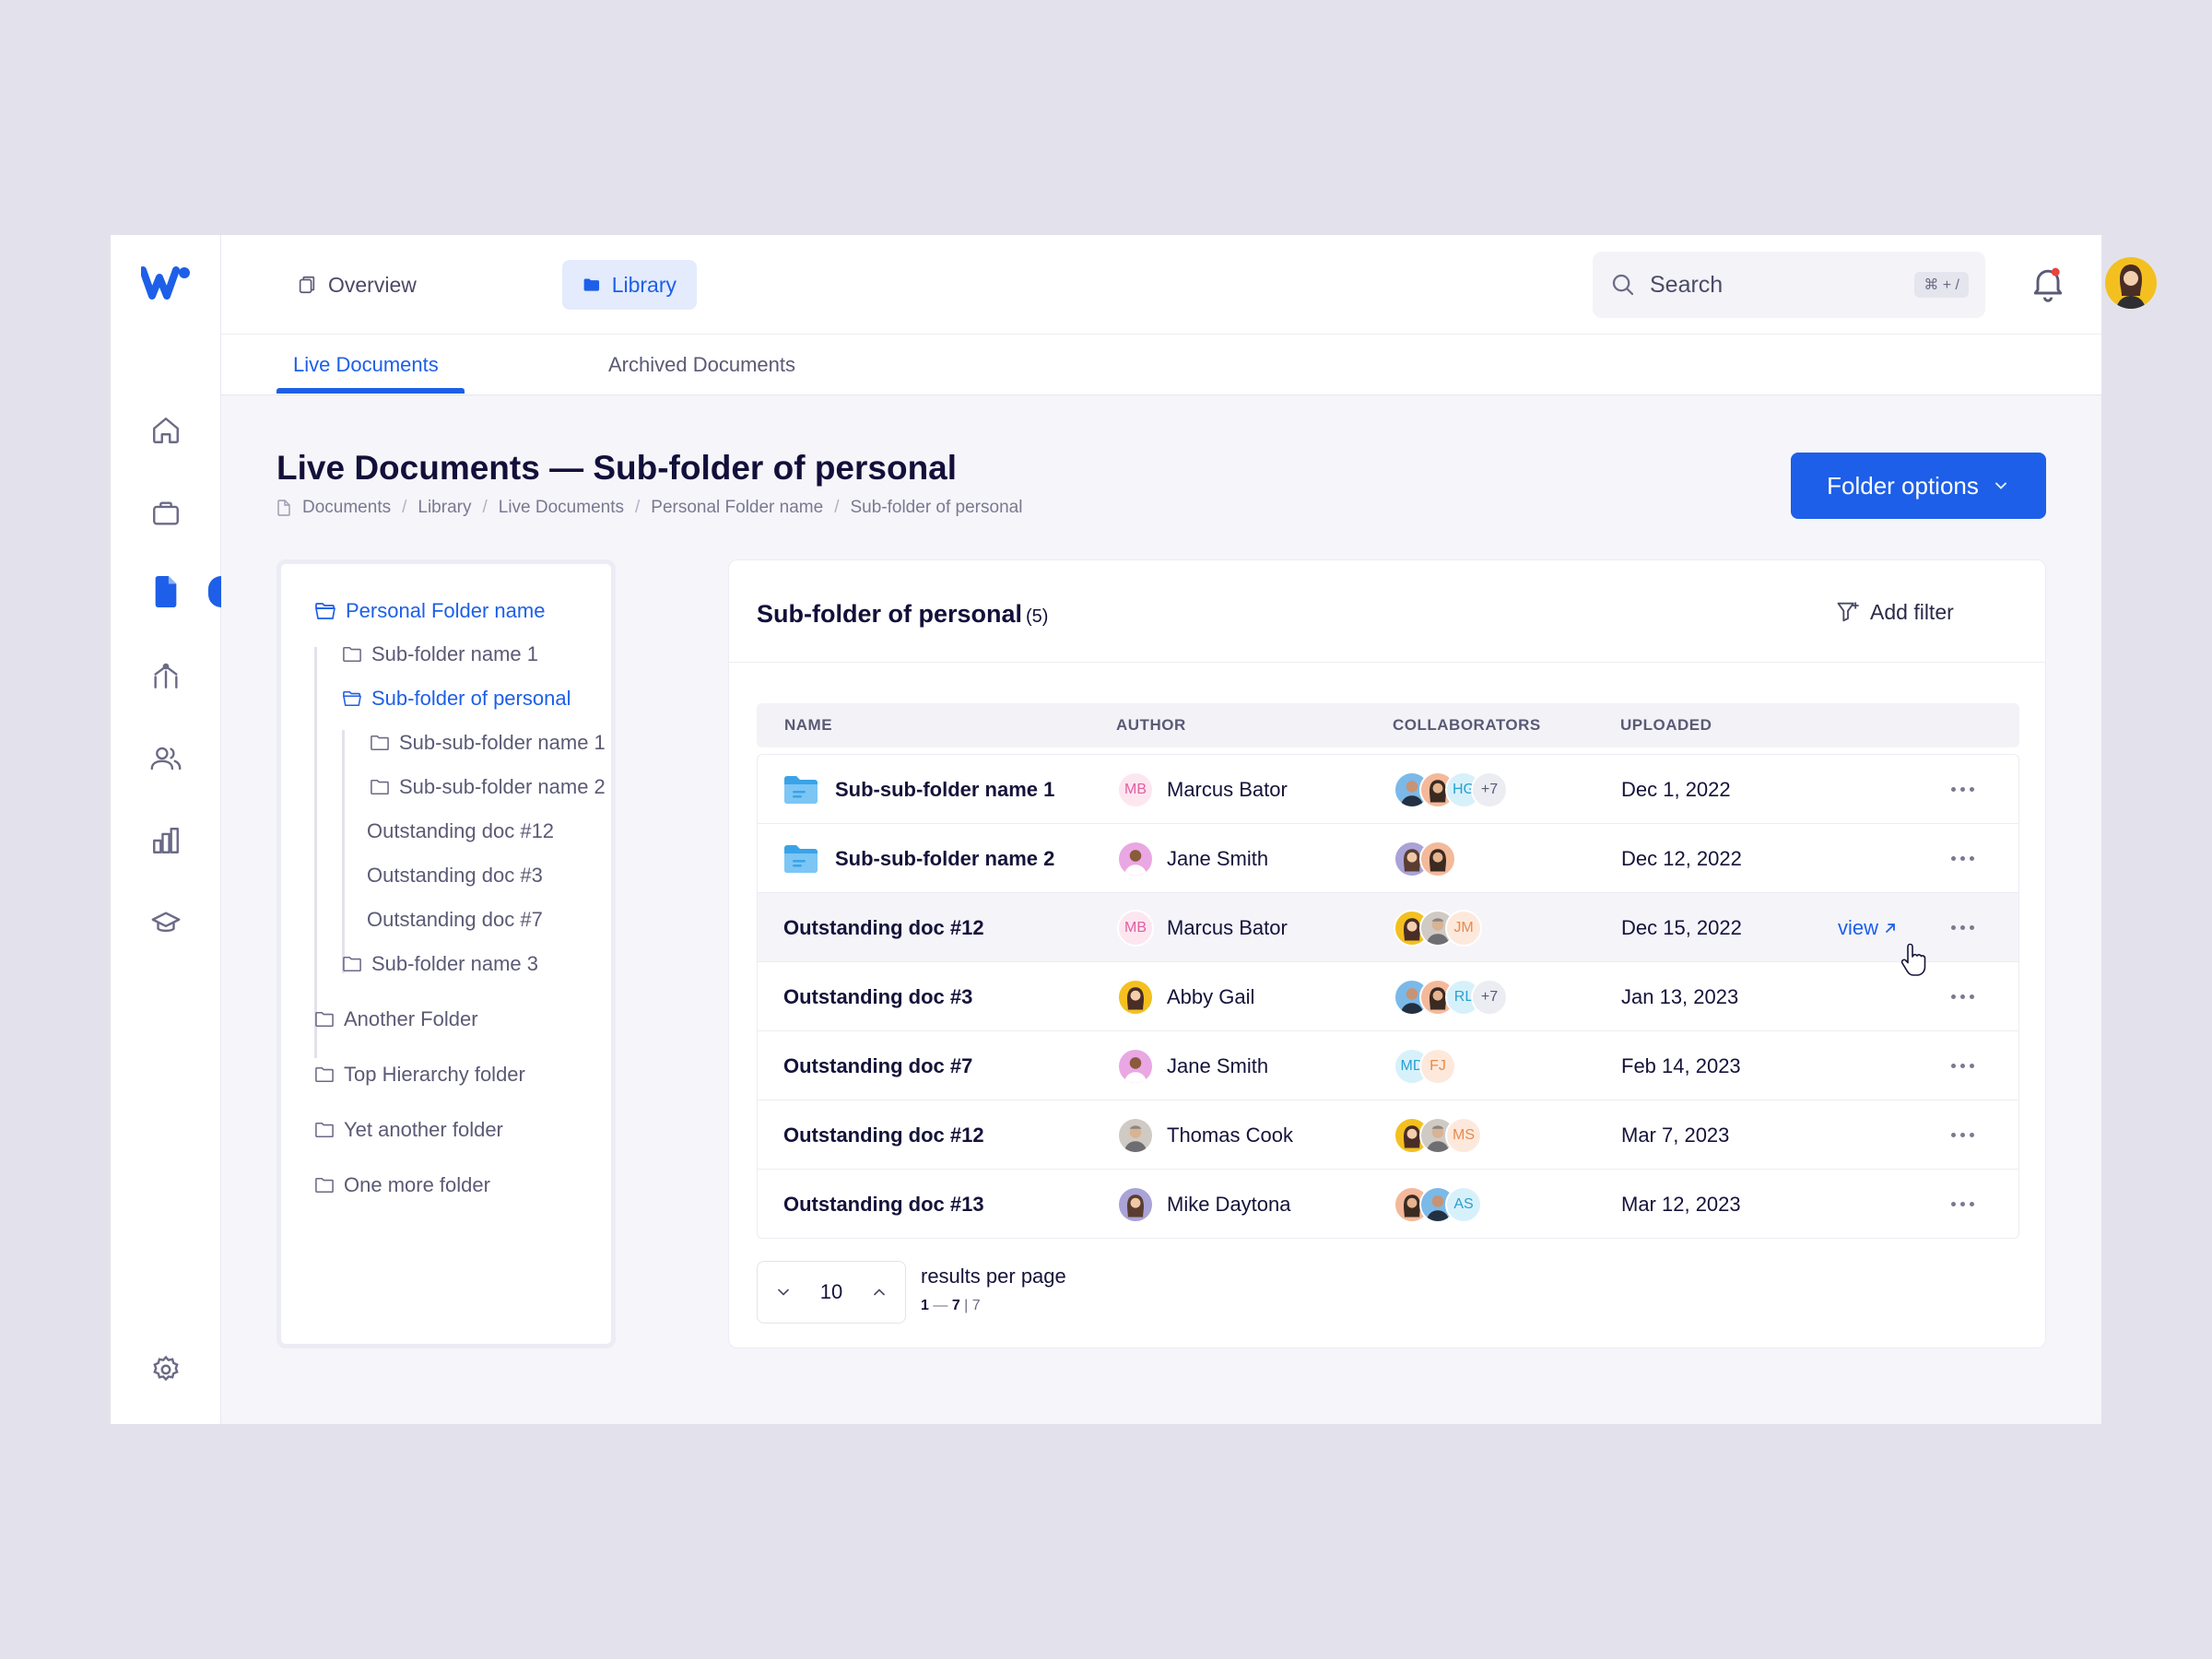  I want to click on home-icon, so click(165, 430).